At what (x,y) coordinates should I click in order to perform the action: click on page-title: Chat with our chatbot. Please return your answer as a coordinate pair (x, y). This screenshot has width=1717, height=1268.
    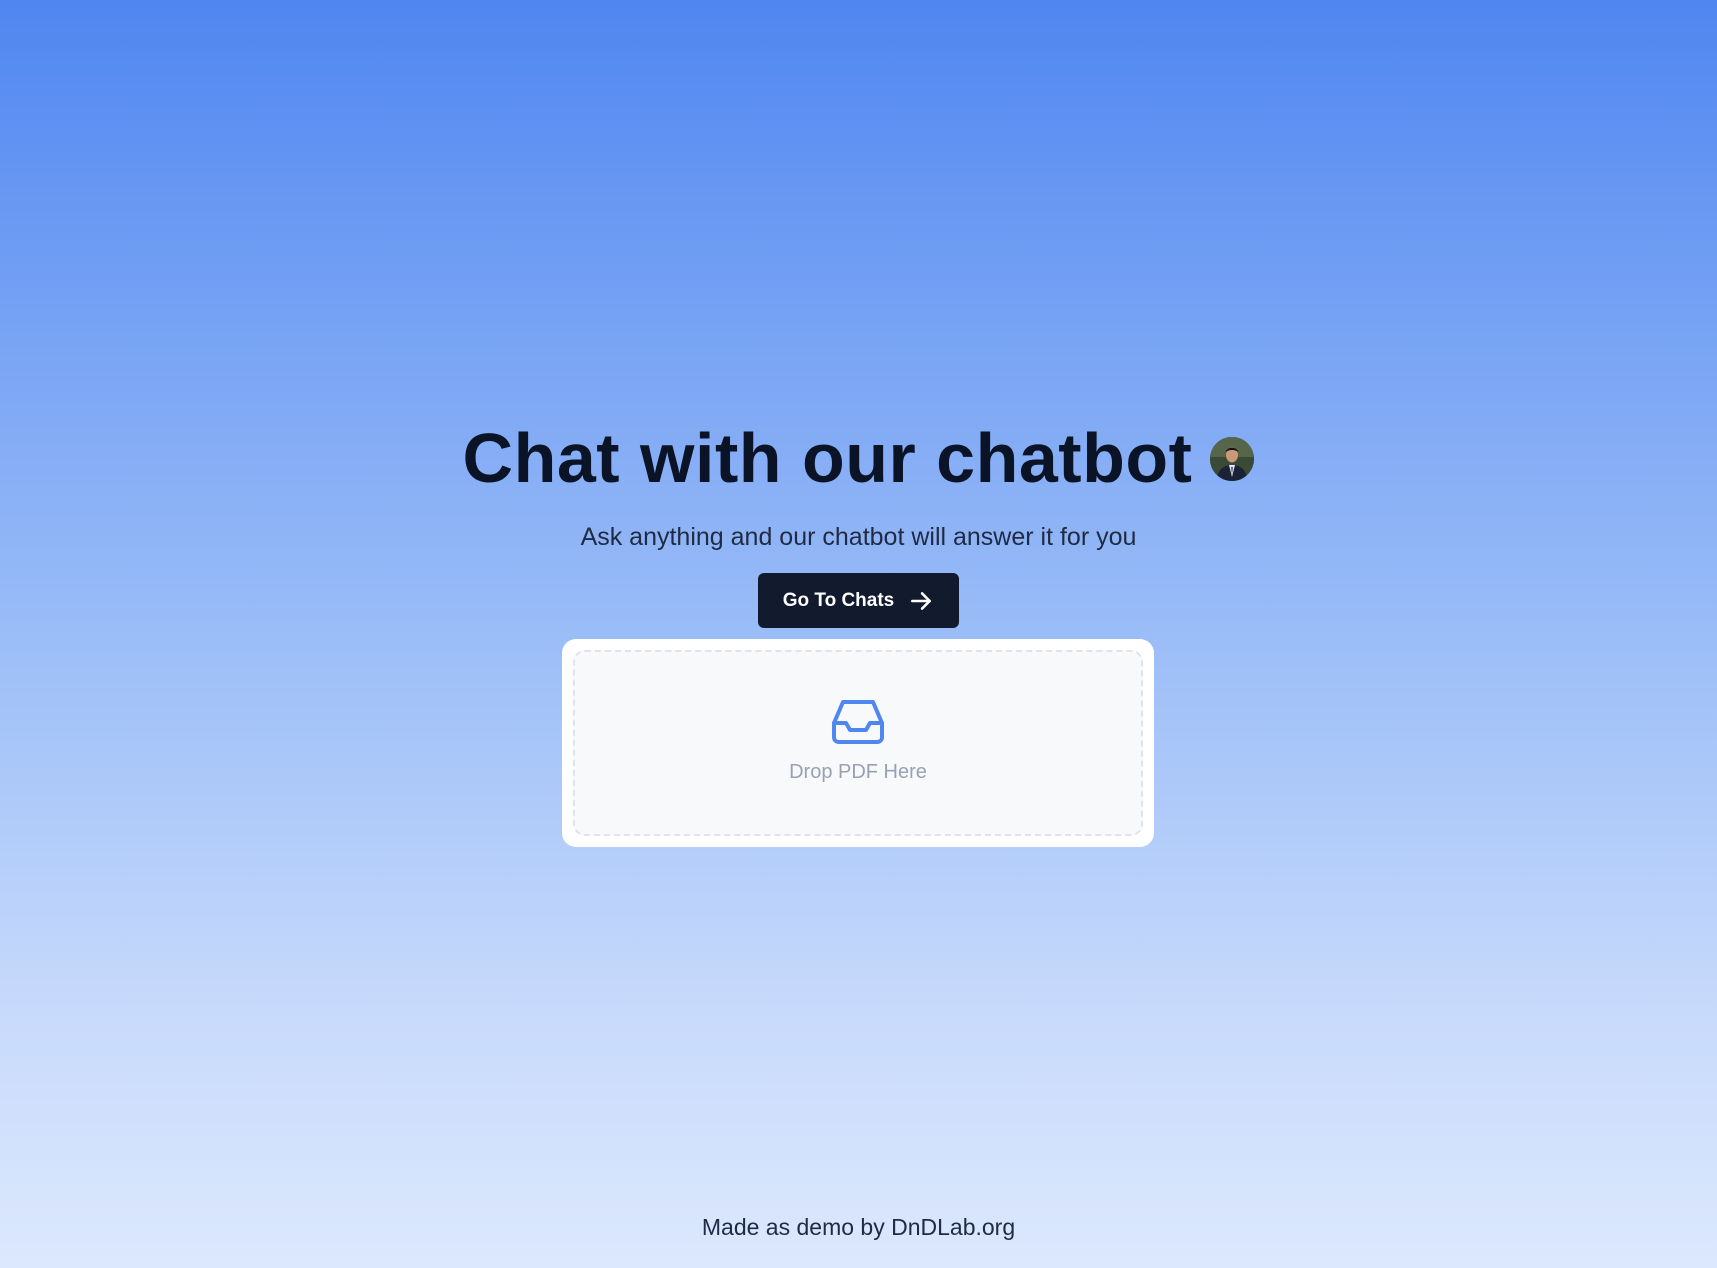
    Looking at the image, I should click on (827, 458).